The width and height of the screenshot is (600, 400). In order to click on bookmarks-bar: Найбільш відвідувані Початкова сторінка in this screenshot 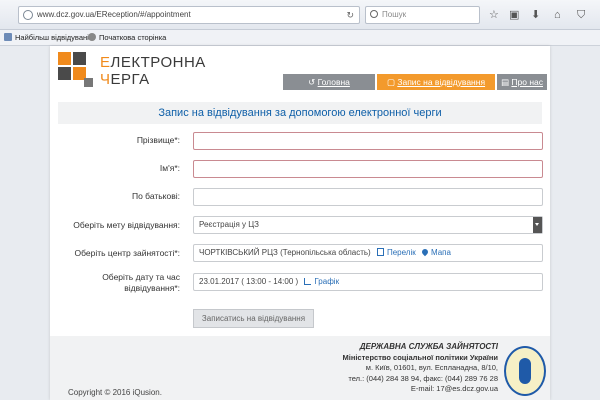, I will do `click(300, 38)`.